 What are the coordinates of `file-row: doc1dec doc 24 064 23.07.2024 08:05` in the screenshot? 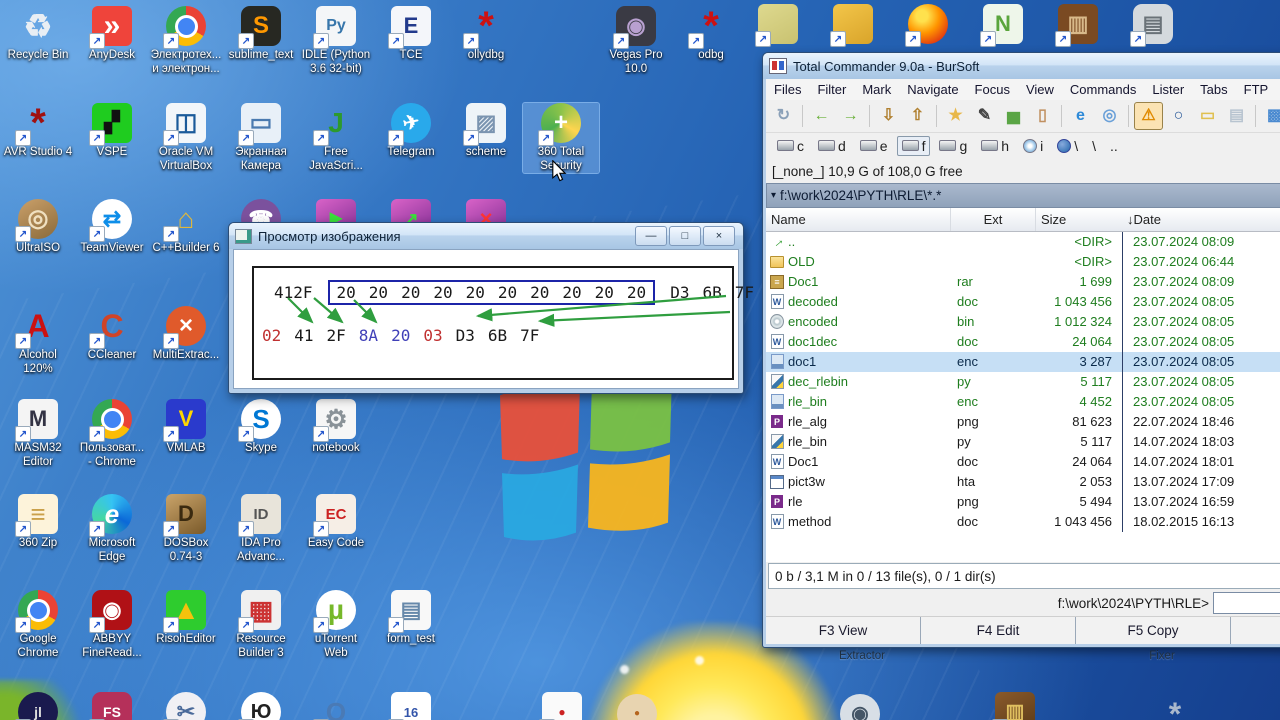 It's located at (1023, 341).